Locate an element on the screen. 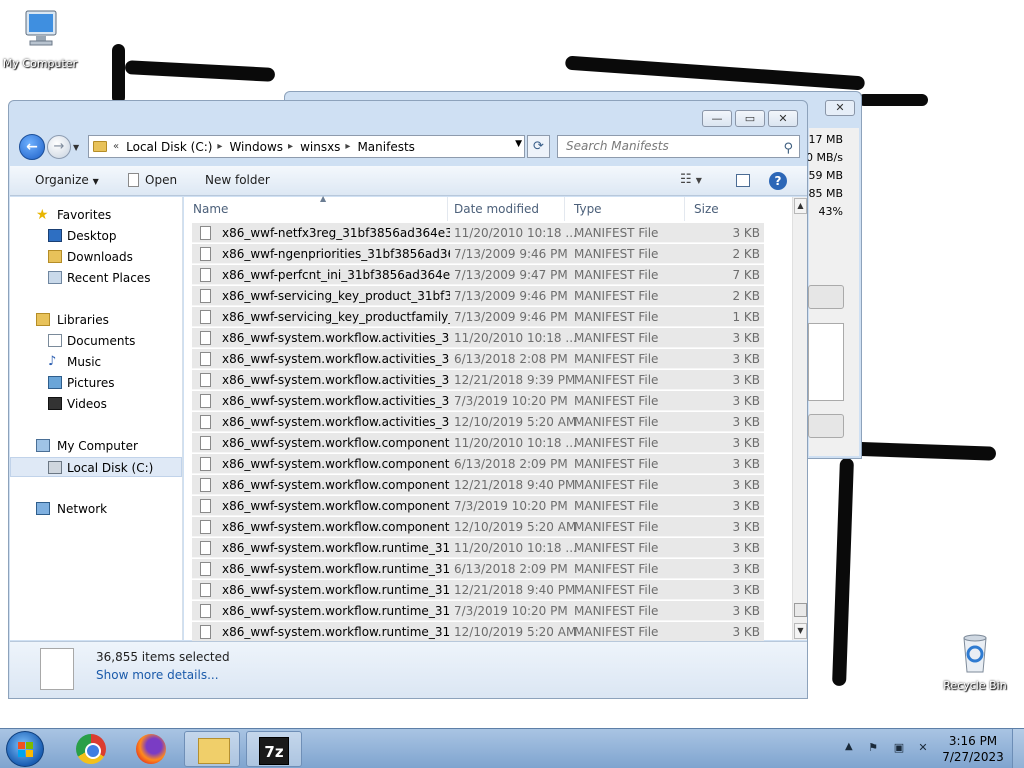  nav-network: Network is located at coordinates (96, 509).